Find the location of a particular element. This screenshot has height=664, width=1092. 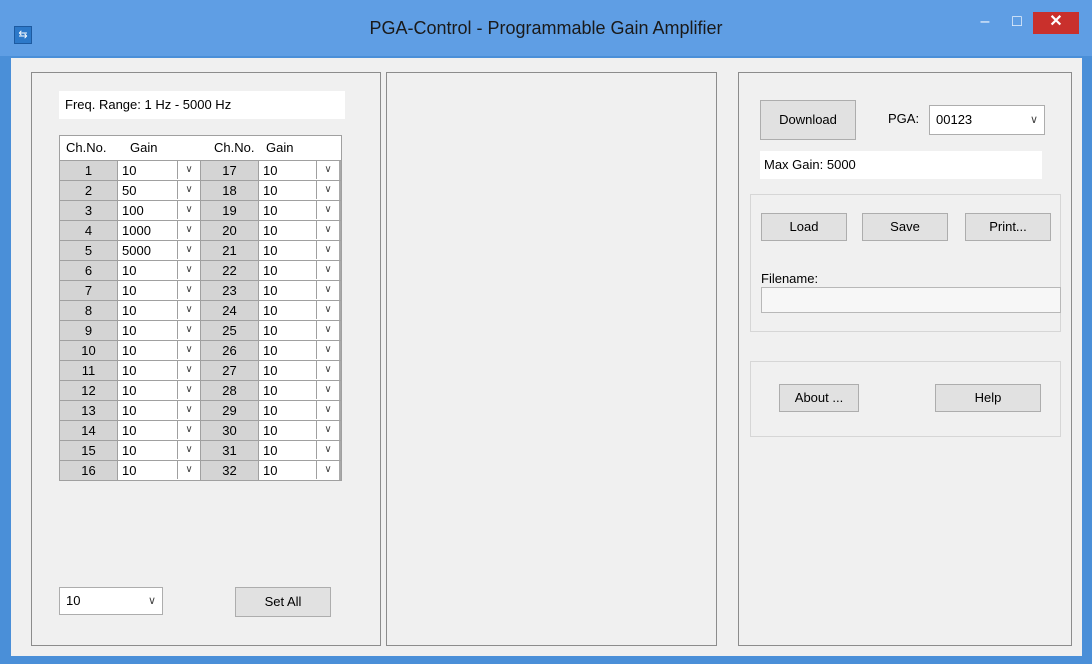

filename-label: Filename: is located at coordinates (790, 278).